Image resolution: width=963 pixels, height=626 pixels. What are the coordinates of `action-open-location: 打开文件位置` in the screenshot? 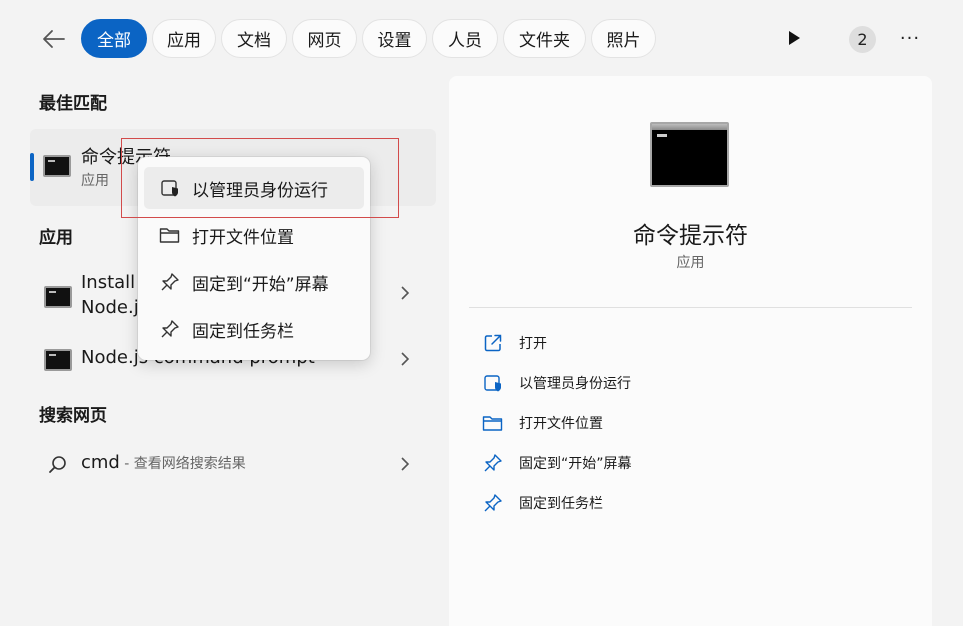 It's located at (542, 423).